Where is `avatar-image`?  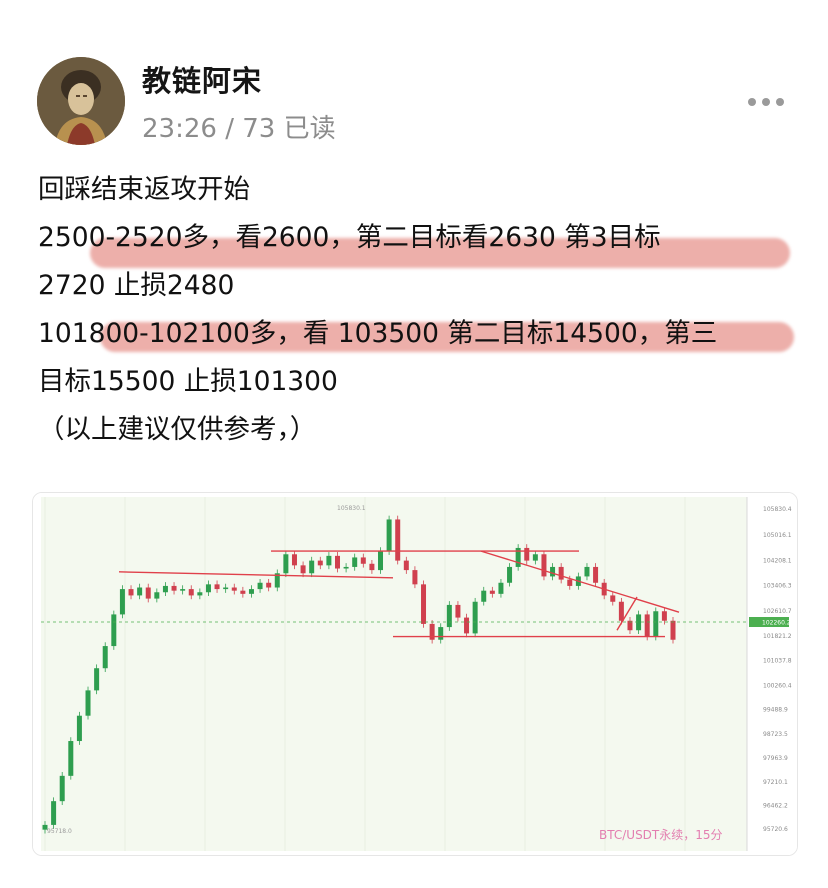
avatar-image is located at coordinates (81, 101).